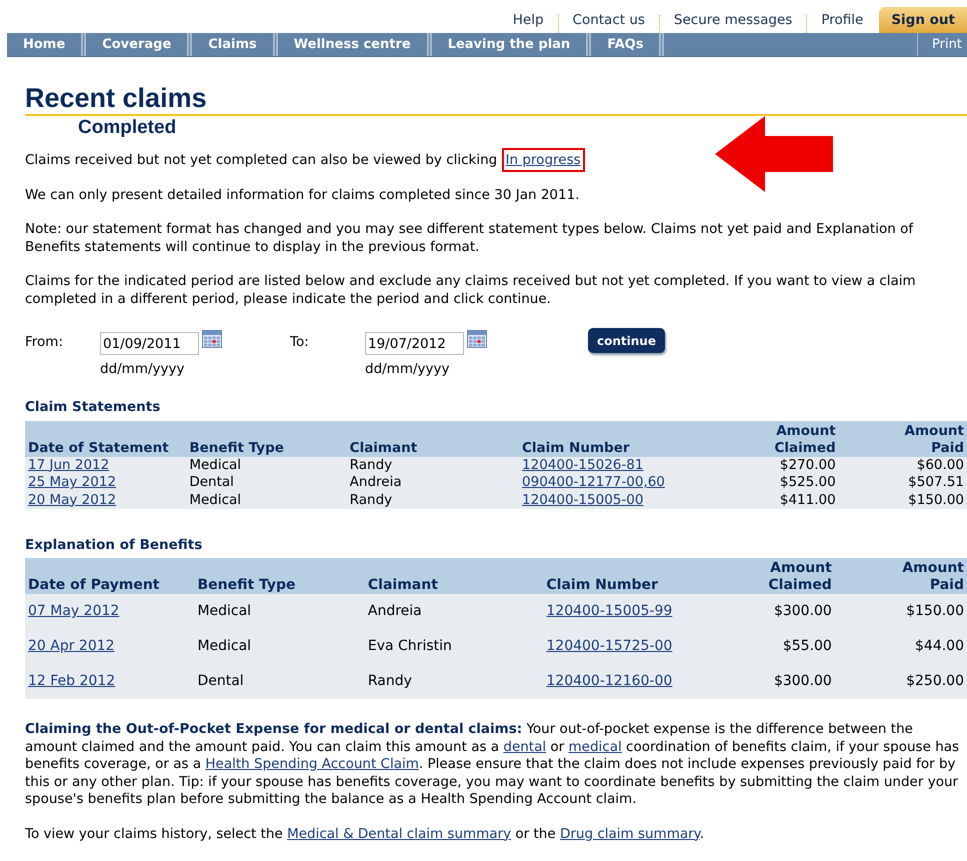 The width and height of the screenshot is (967, 861). Describe the element at coordinates (608, 20) in the screenshot. I see `top-link: Contact us` at that location.